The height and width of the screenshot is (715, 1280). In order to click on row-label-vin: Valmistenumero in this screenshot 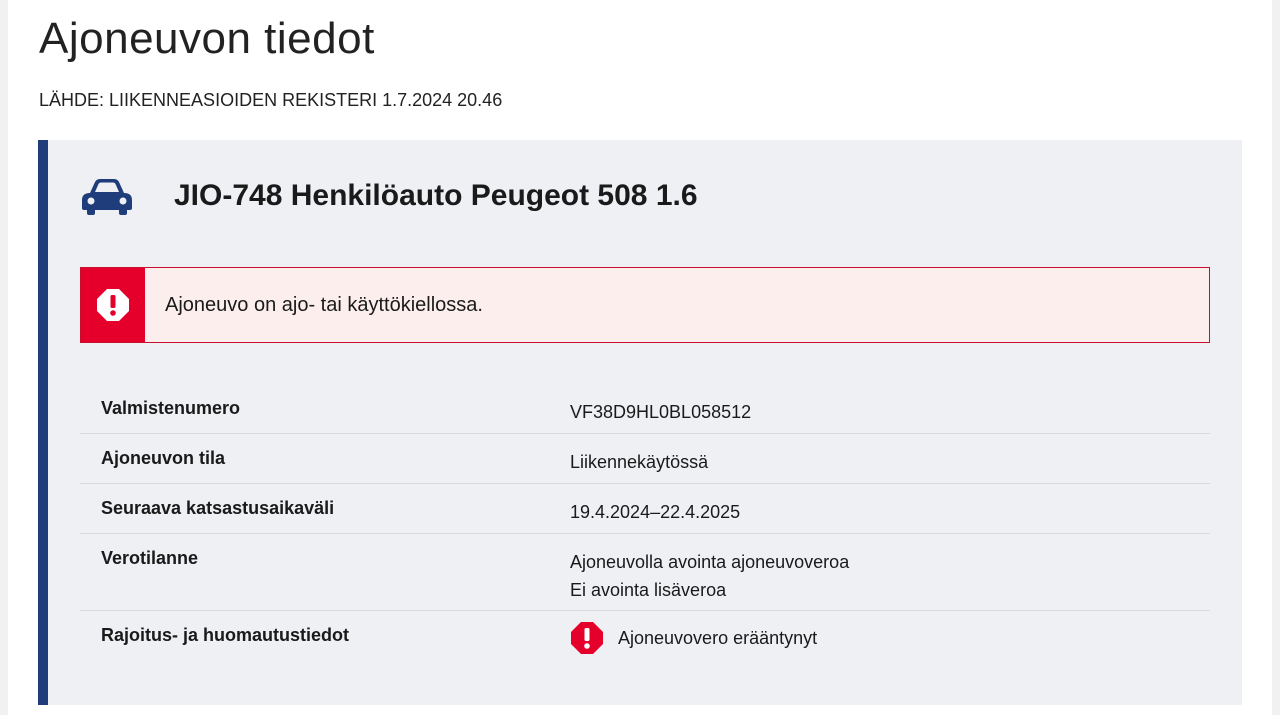, I will do `click(171, 408)`.